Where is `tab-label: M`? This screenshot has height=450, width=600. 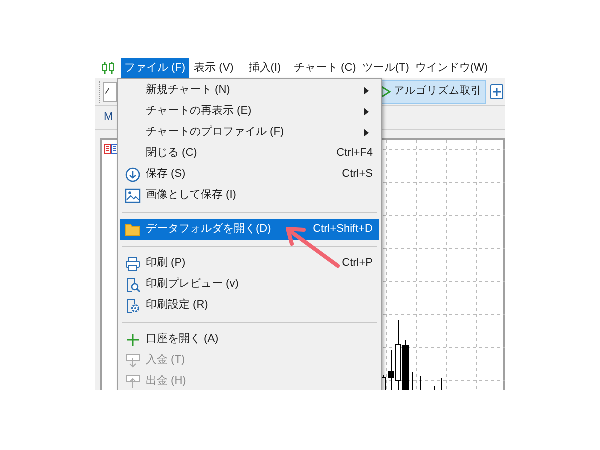 tab-label: M is located at coordinates (109, 117).